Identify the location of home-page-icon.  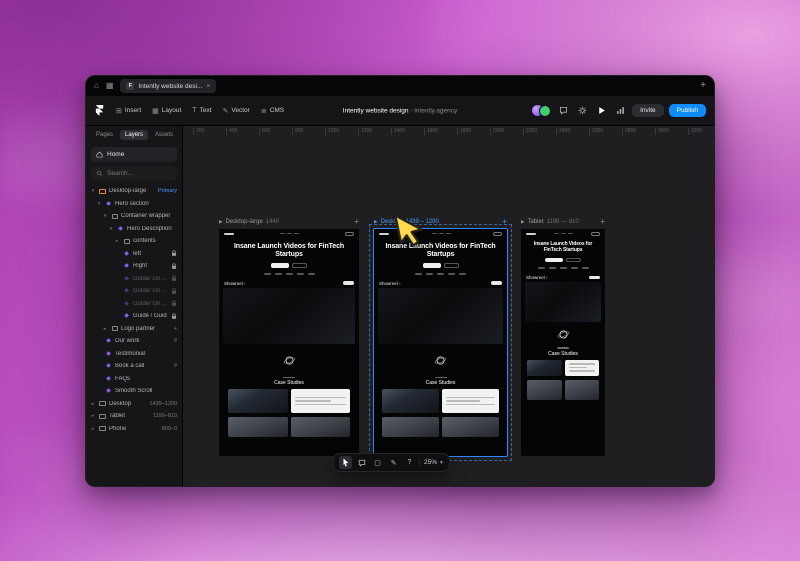
(99, 154).